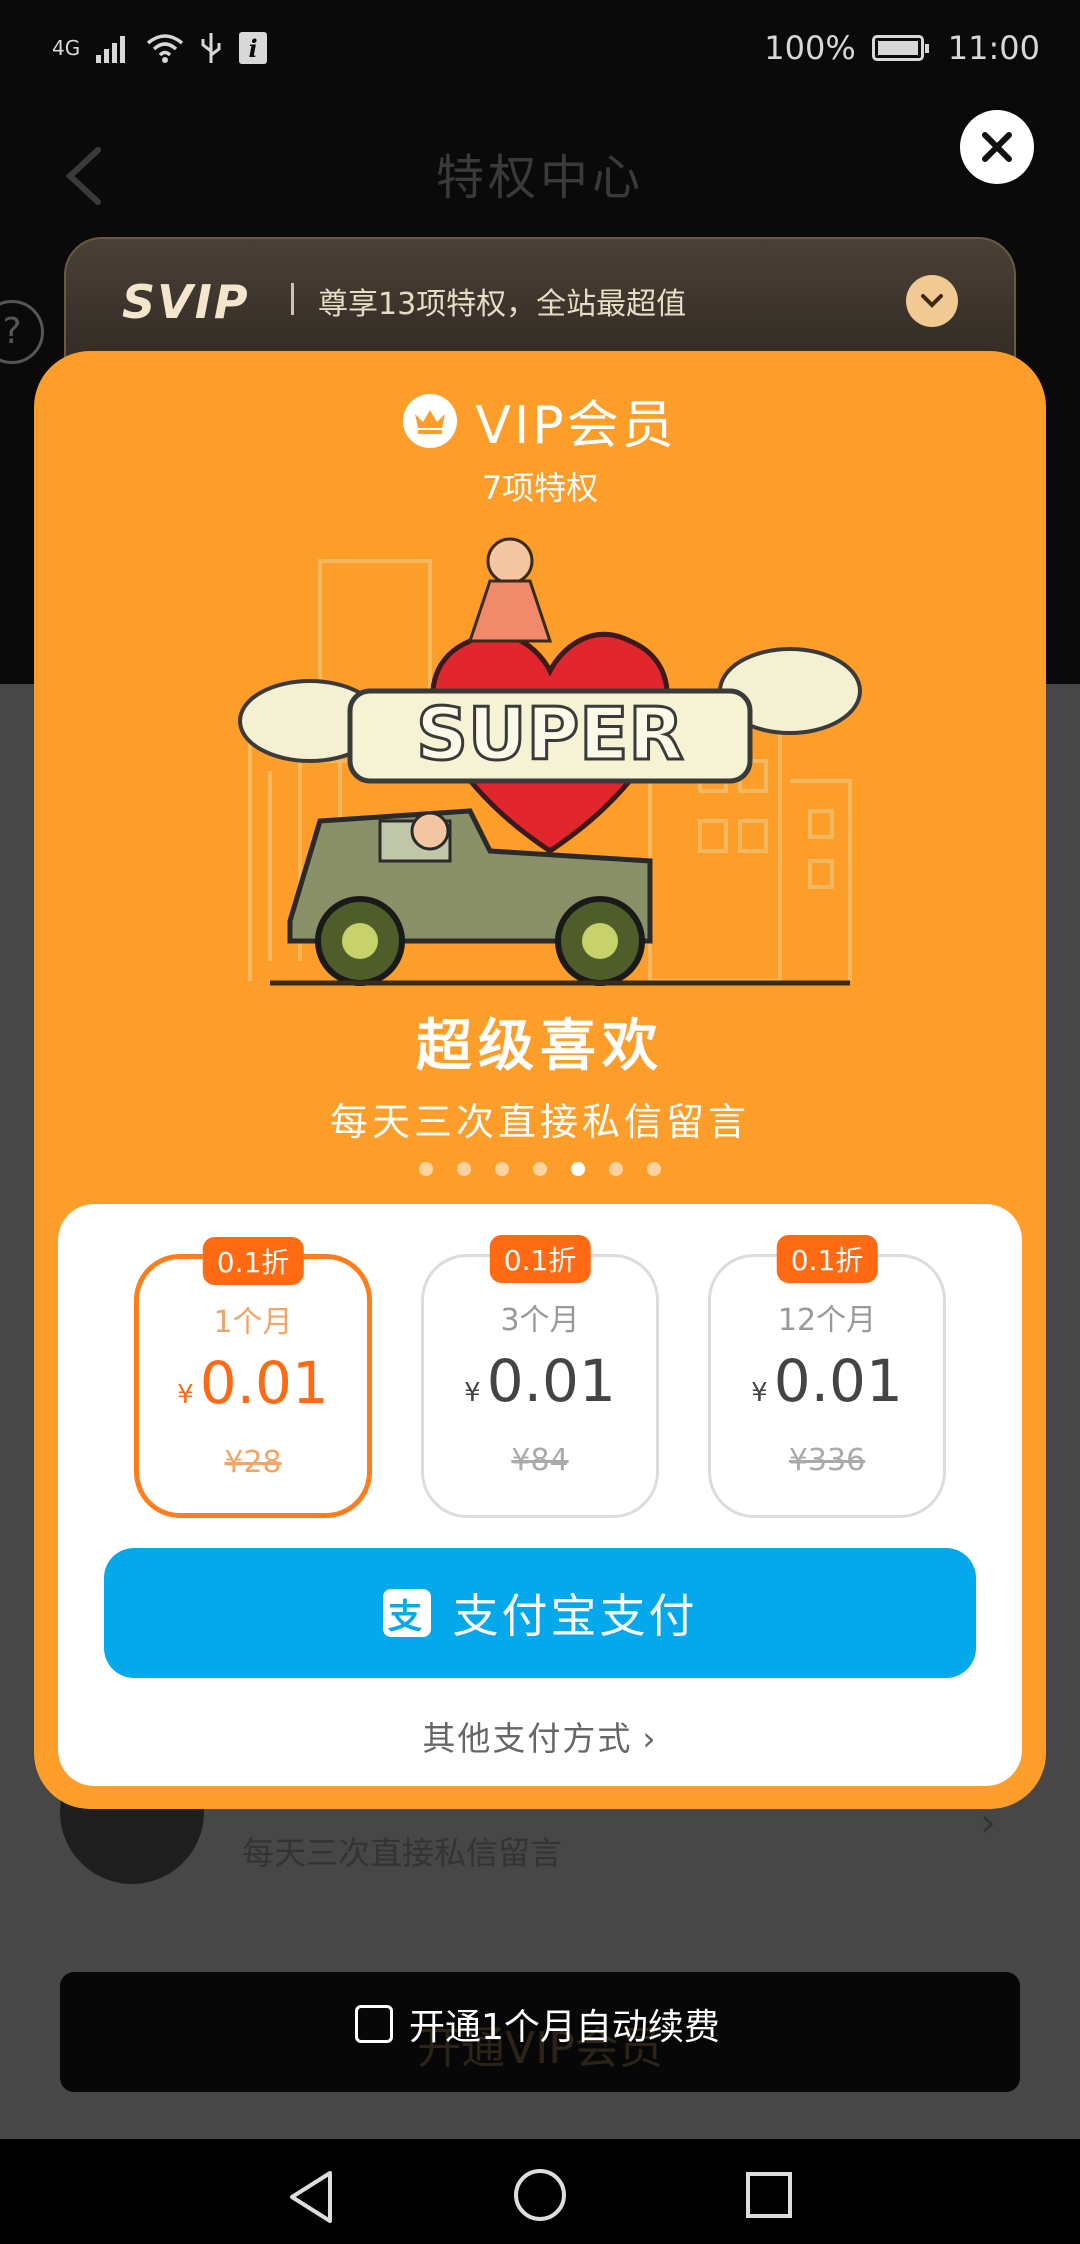 This screenshot has height=2244, width=1080. What do you see at coordinates (253, 1462) in the screenshot?
I see `original-price: ¥28` at bounding box center [253, 1462].